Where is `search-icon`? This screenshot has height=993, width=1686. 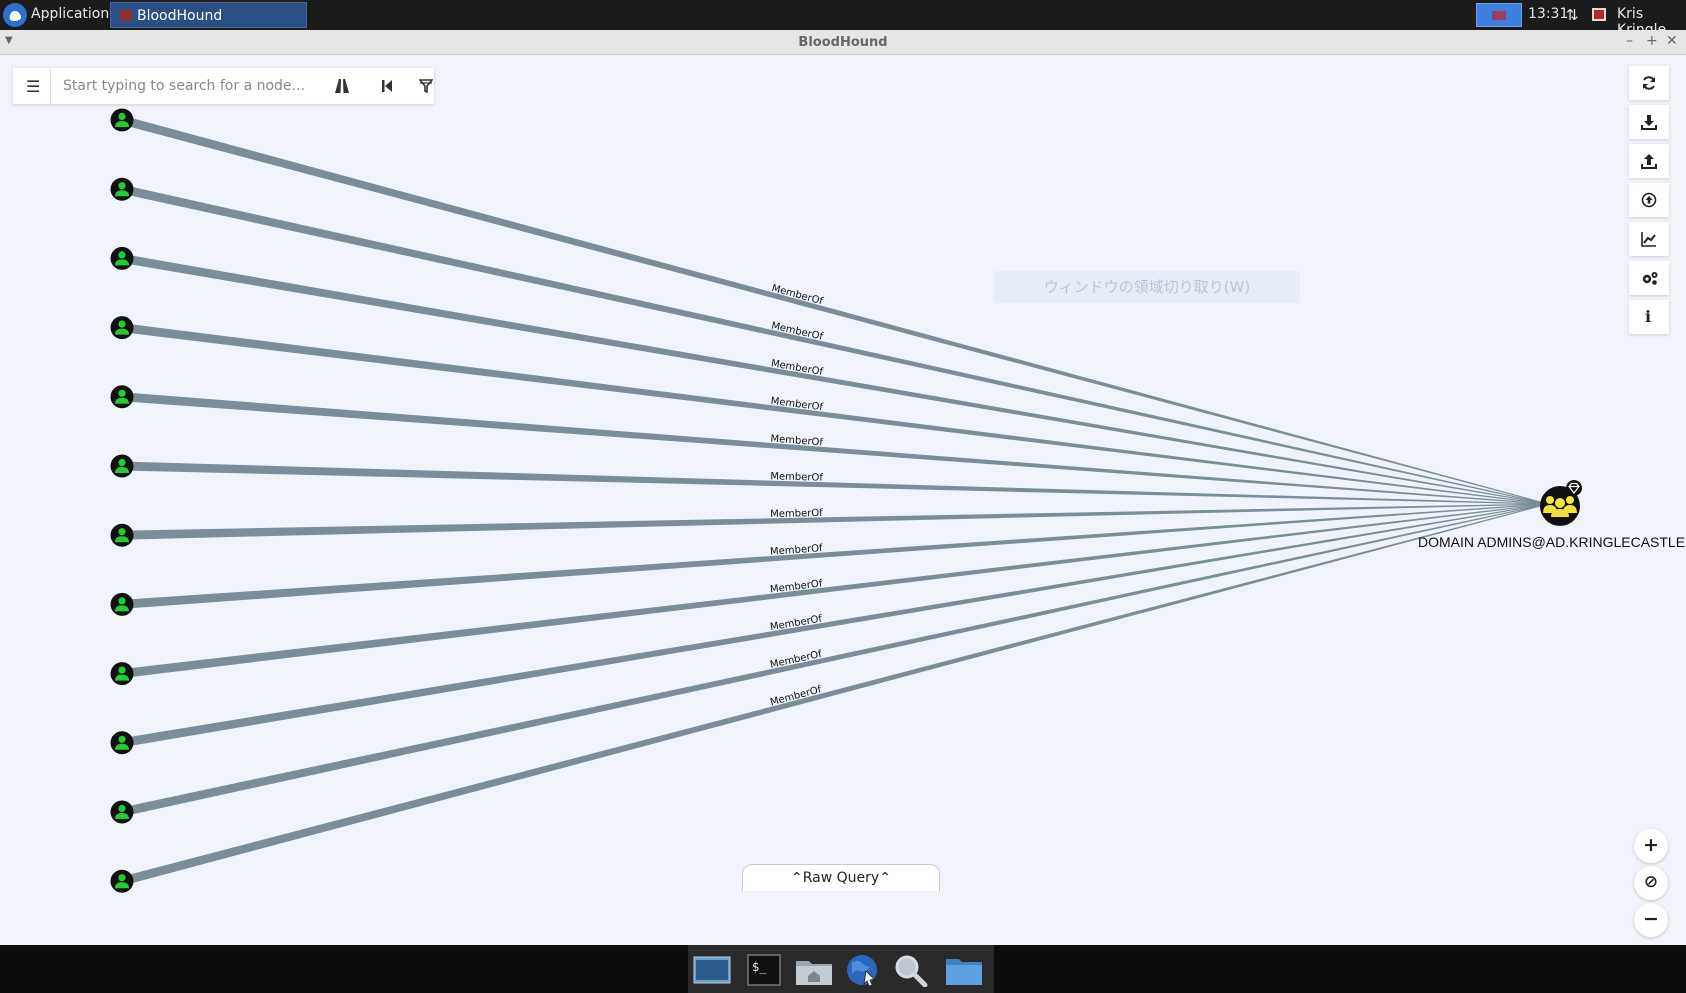
search-icon is located at coordinates (910, 970).